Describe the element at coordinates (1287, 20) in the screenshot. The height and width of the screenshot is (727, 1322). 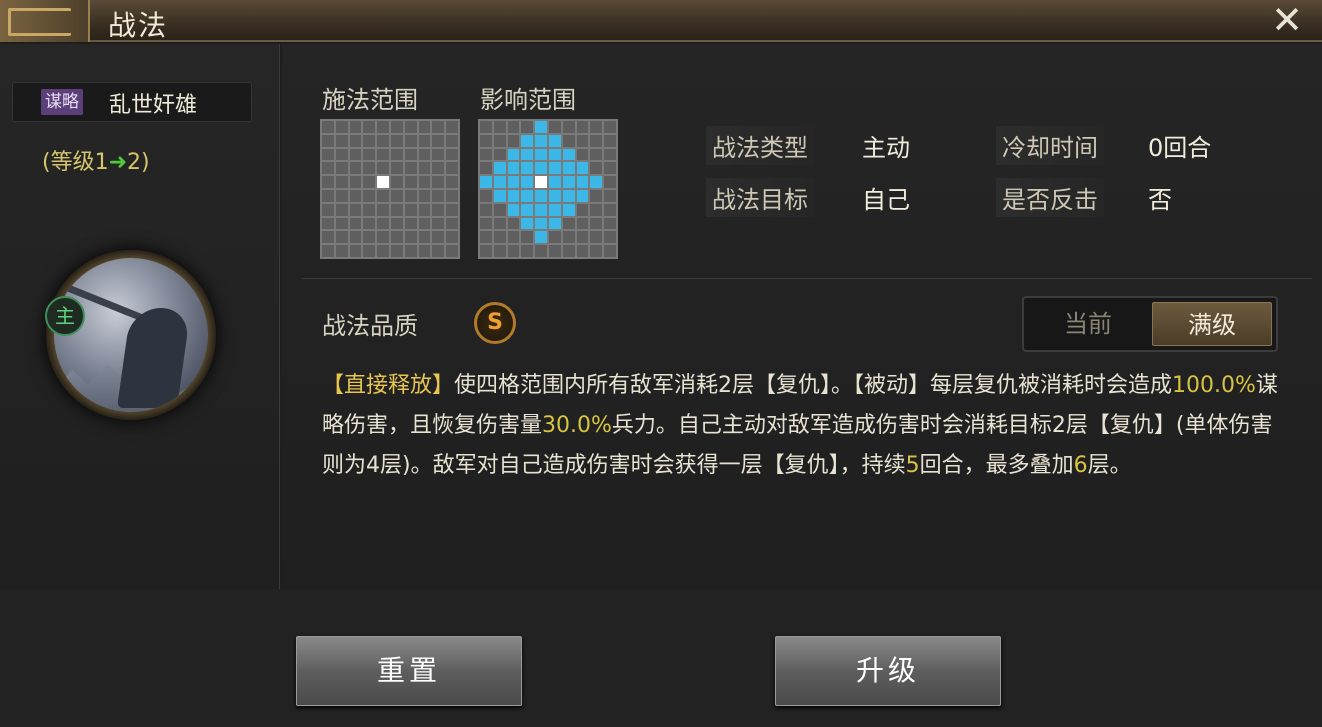
I see `close-icon: ✕` at that location.